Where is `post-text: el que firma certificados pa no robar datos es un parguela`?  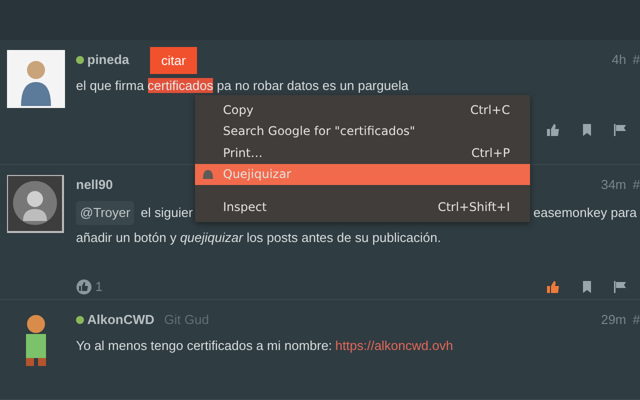 post-text: el que firma certificados pa no robar datos es un parguela is located at coordinates (243, 86).